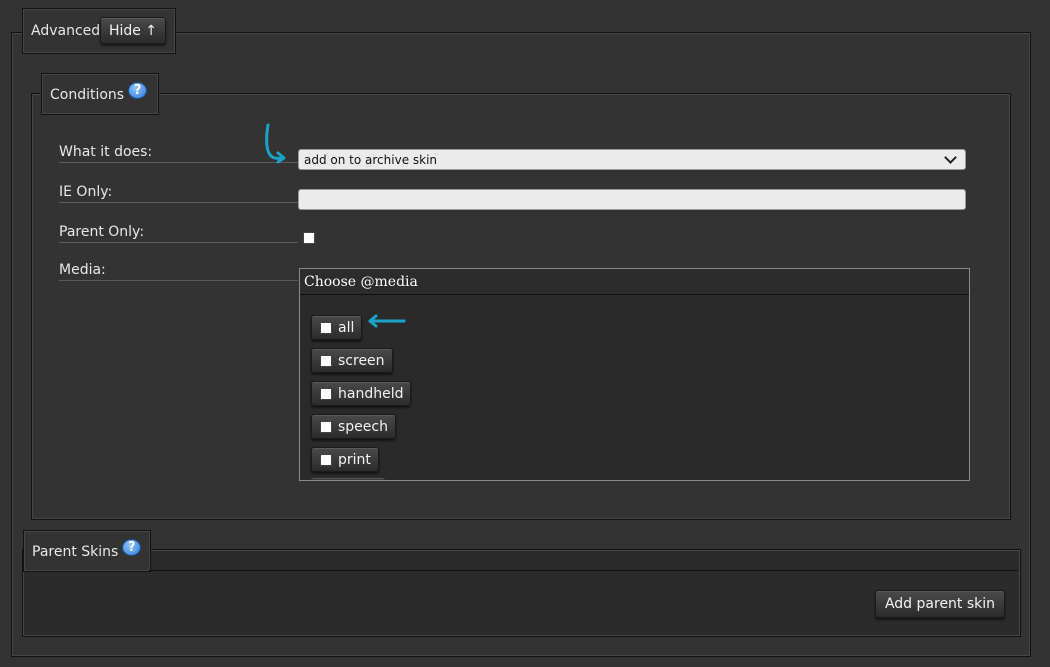 This screenshot has width=1050, height=667. I want to click on media-option-screen-checkbox, so click(326, 360).